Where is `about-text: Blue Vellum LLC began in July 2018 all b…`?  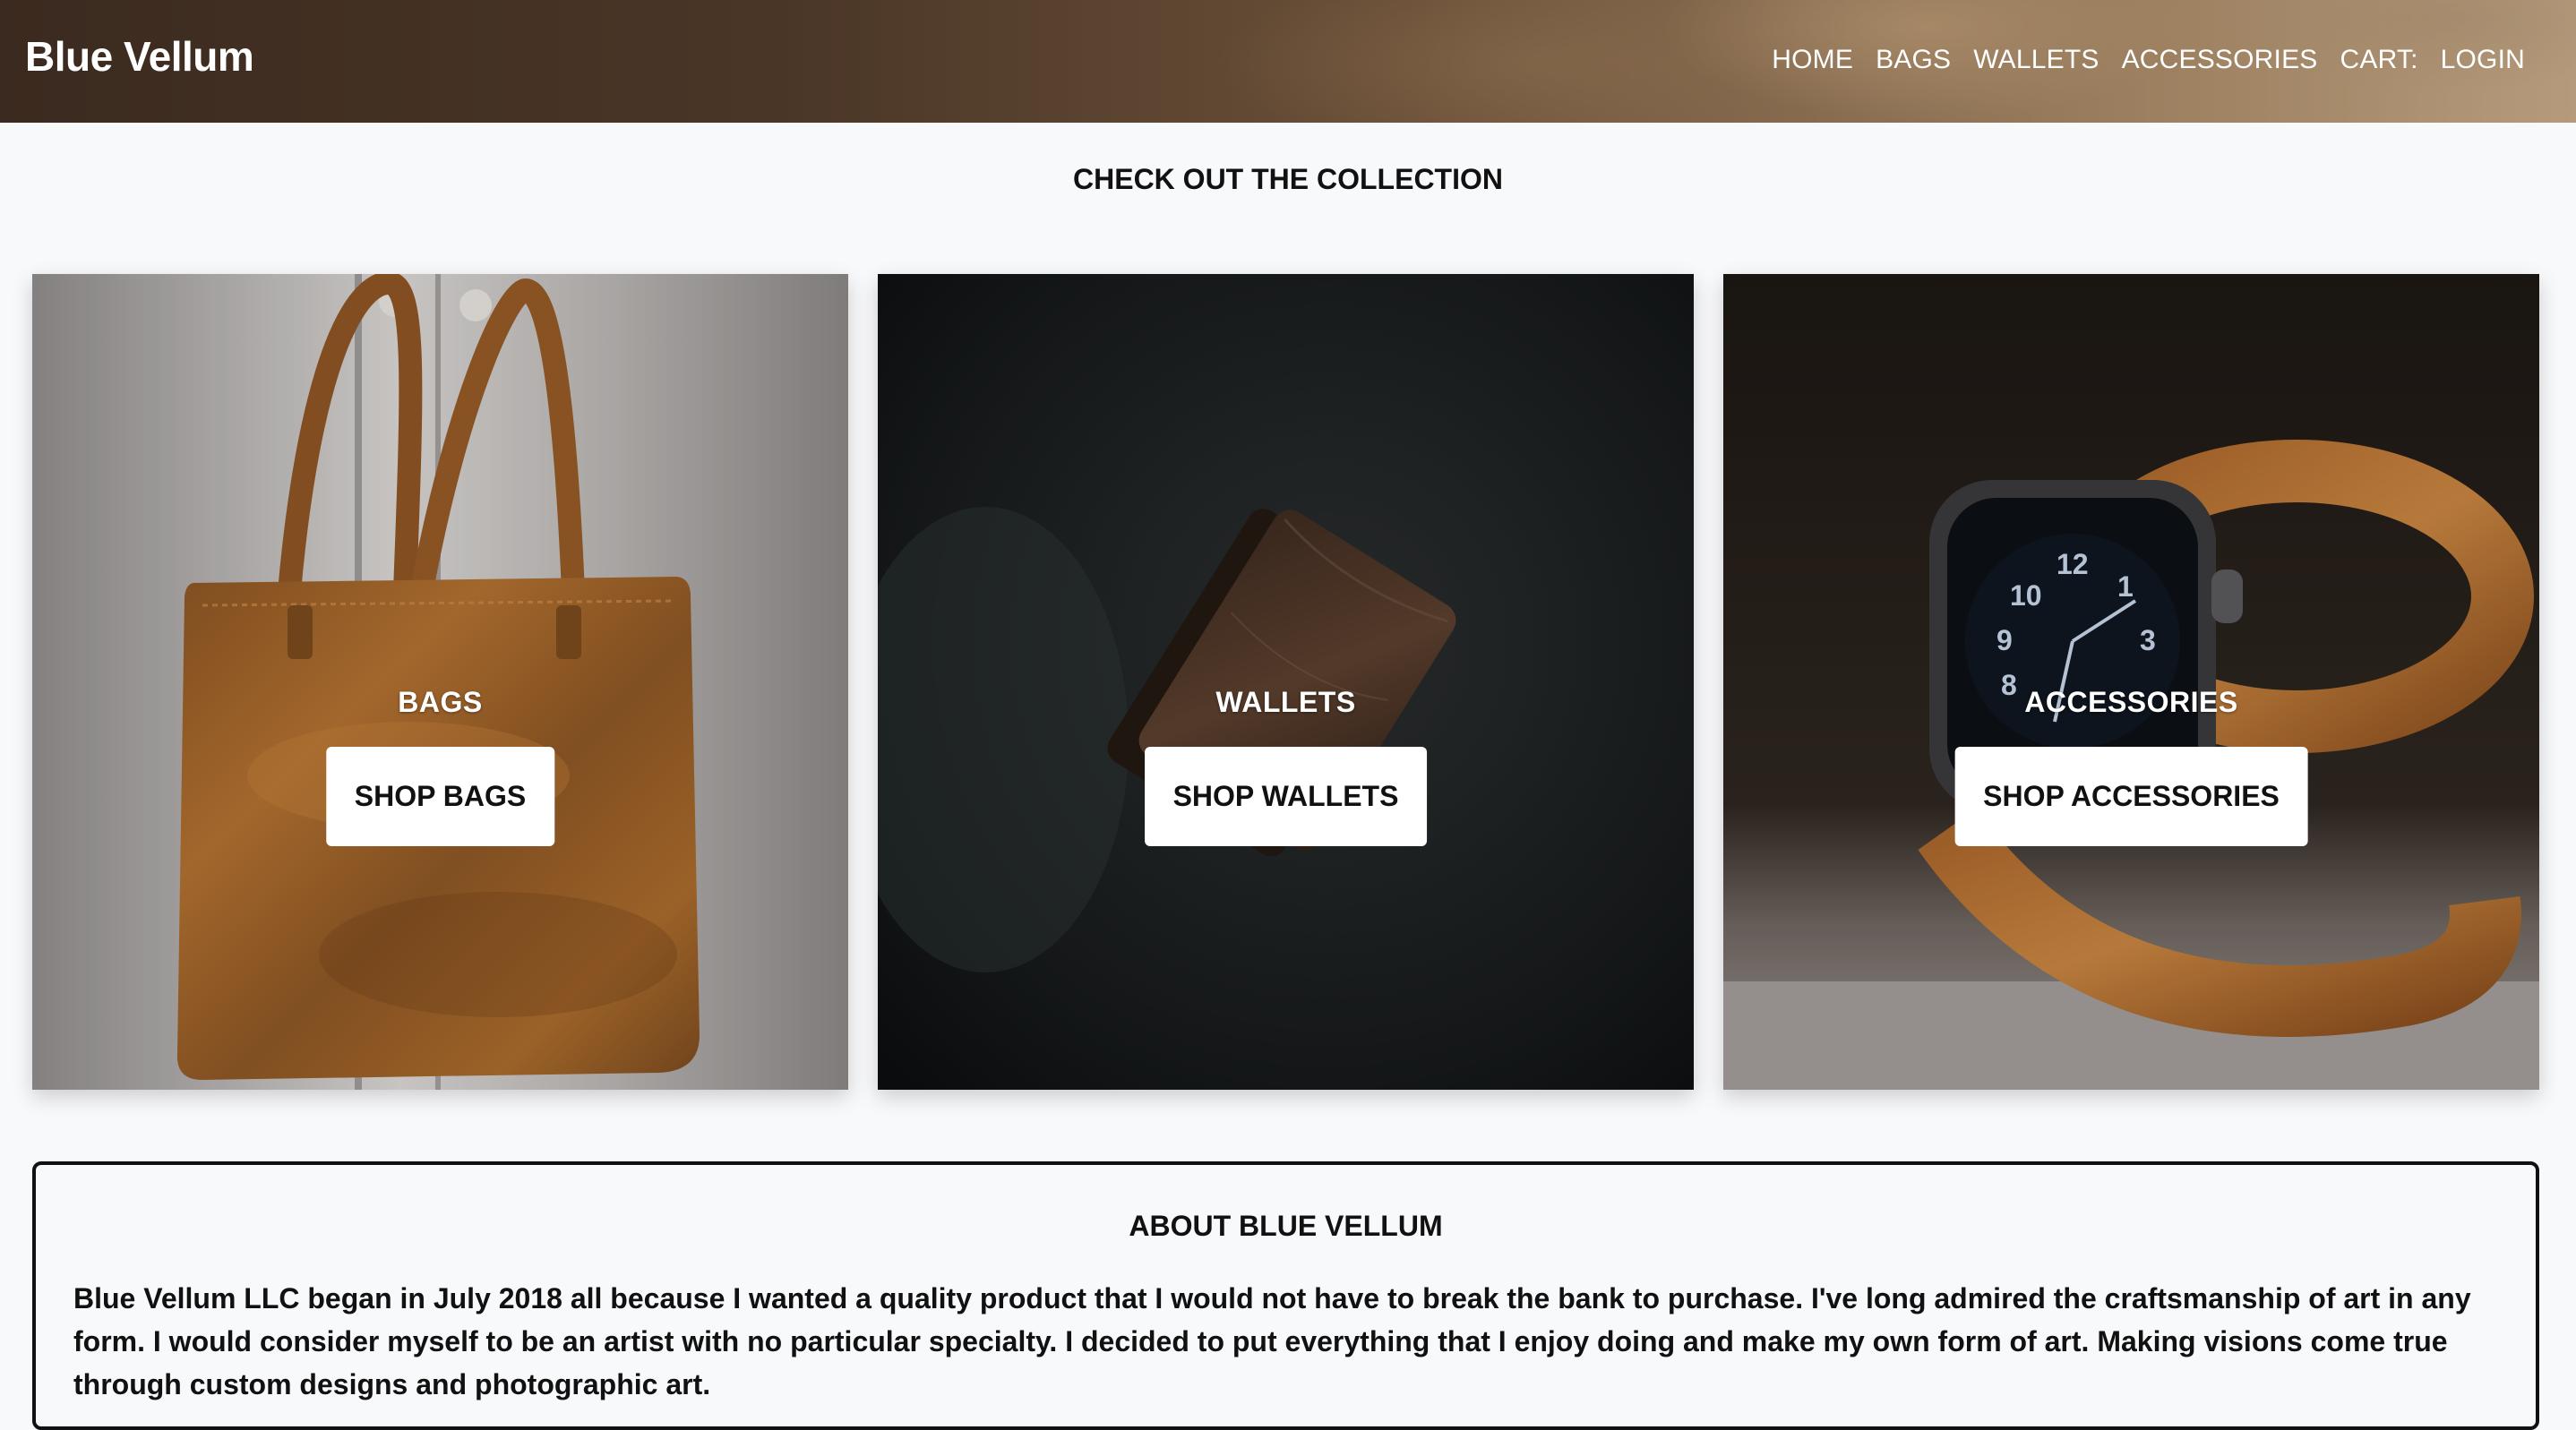
about-text: Blue Vellum LLC began in July 2018 all b… is located at coordinates (1272, 1341).